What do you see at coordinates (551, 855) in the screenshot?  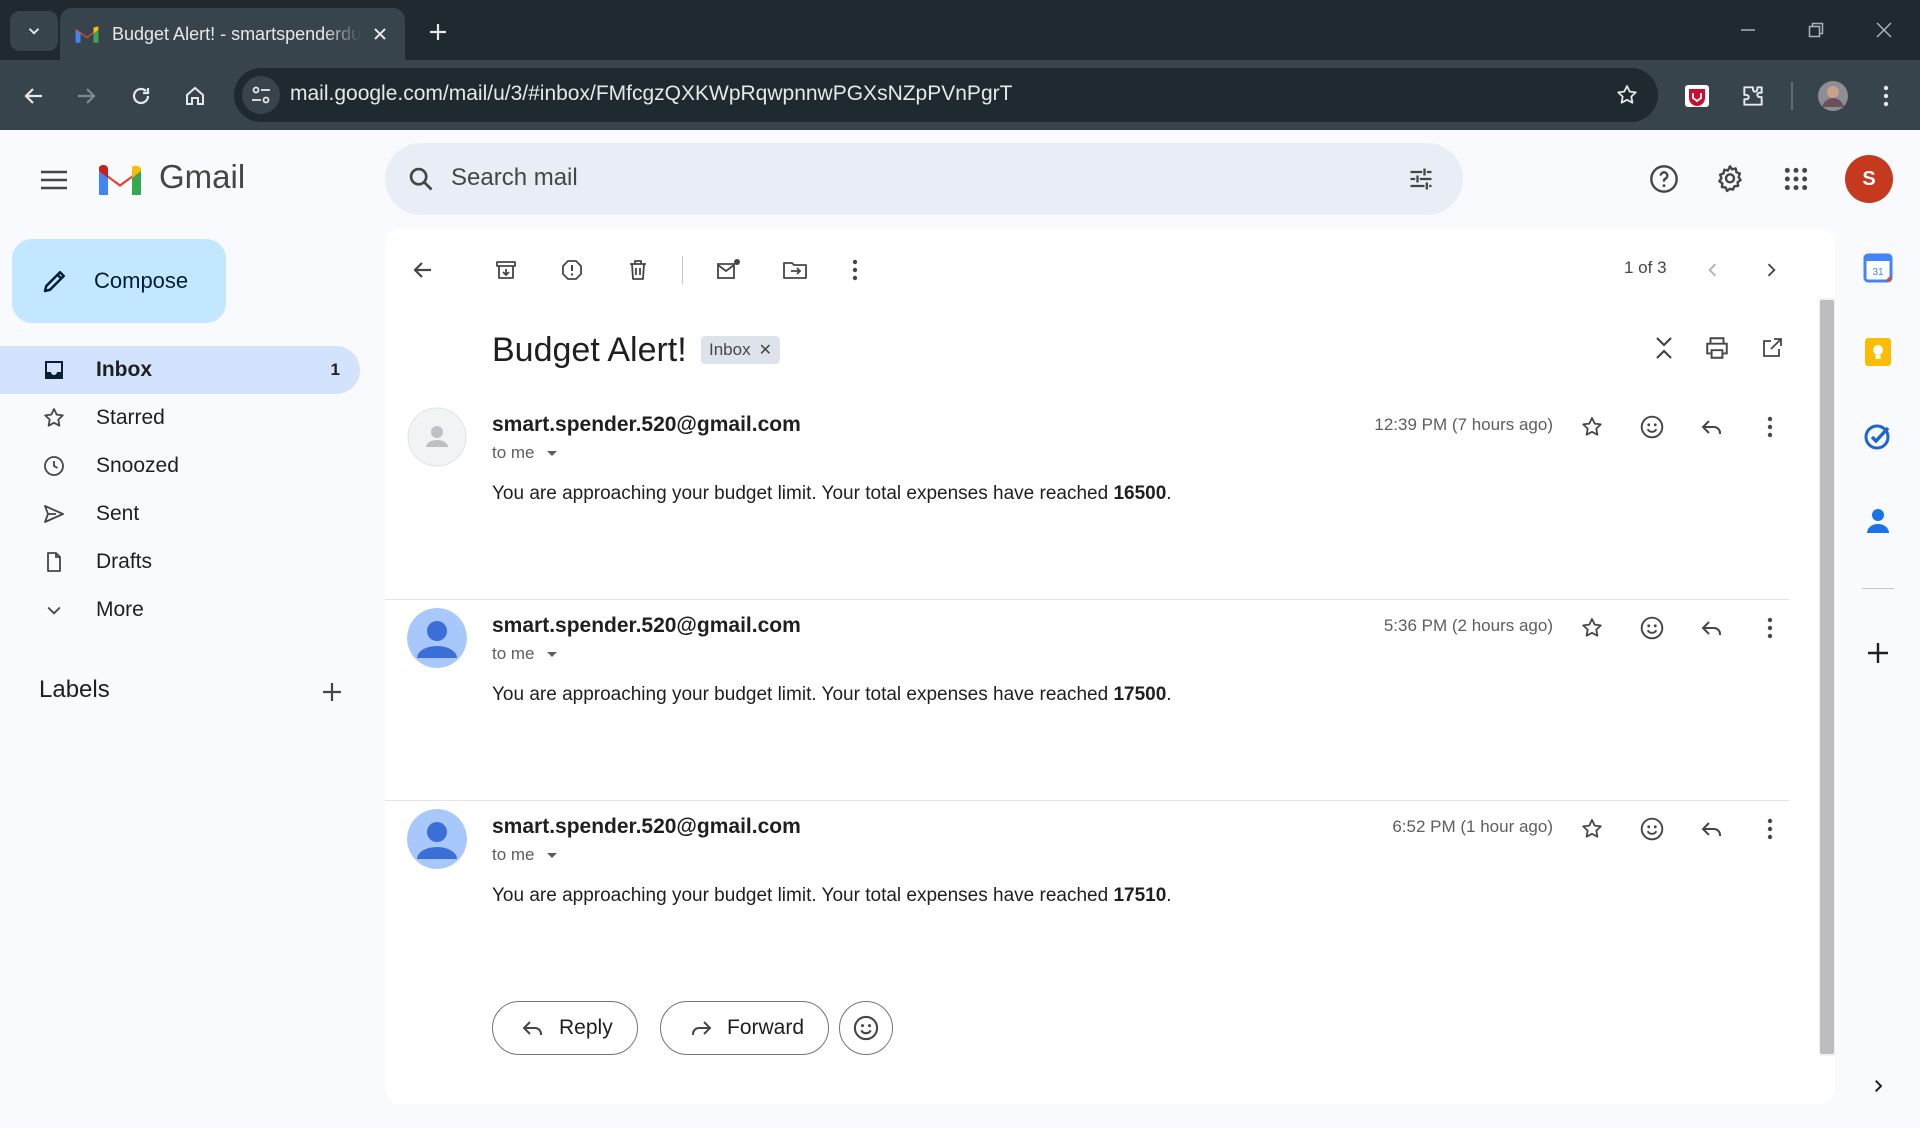 I see `caret-down-icon` at bounding box center [551, 855].